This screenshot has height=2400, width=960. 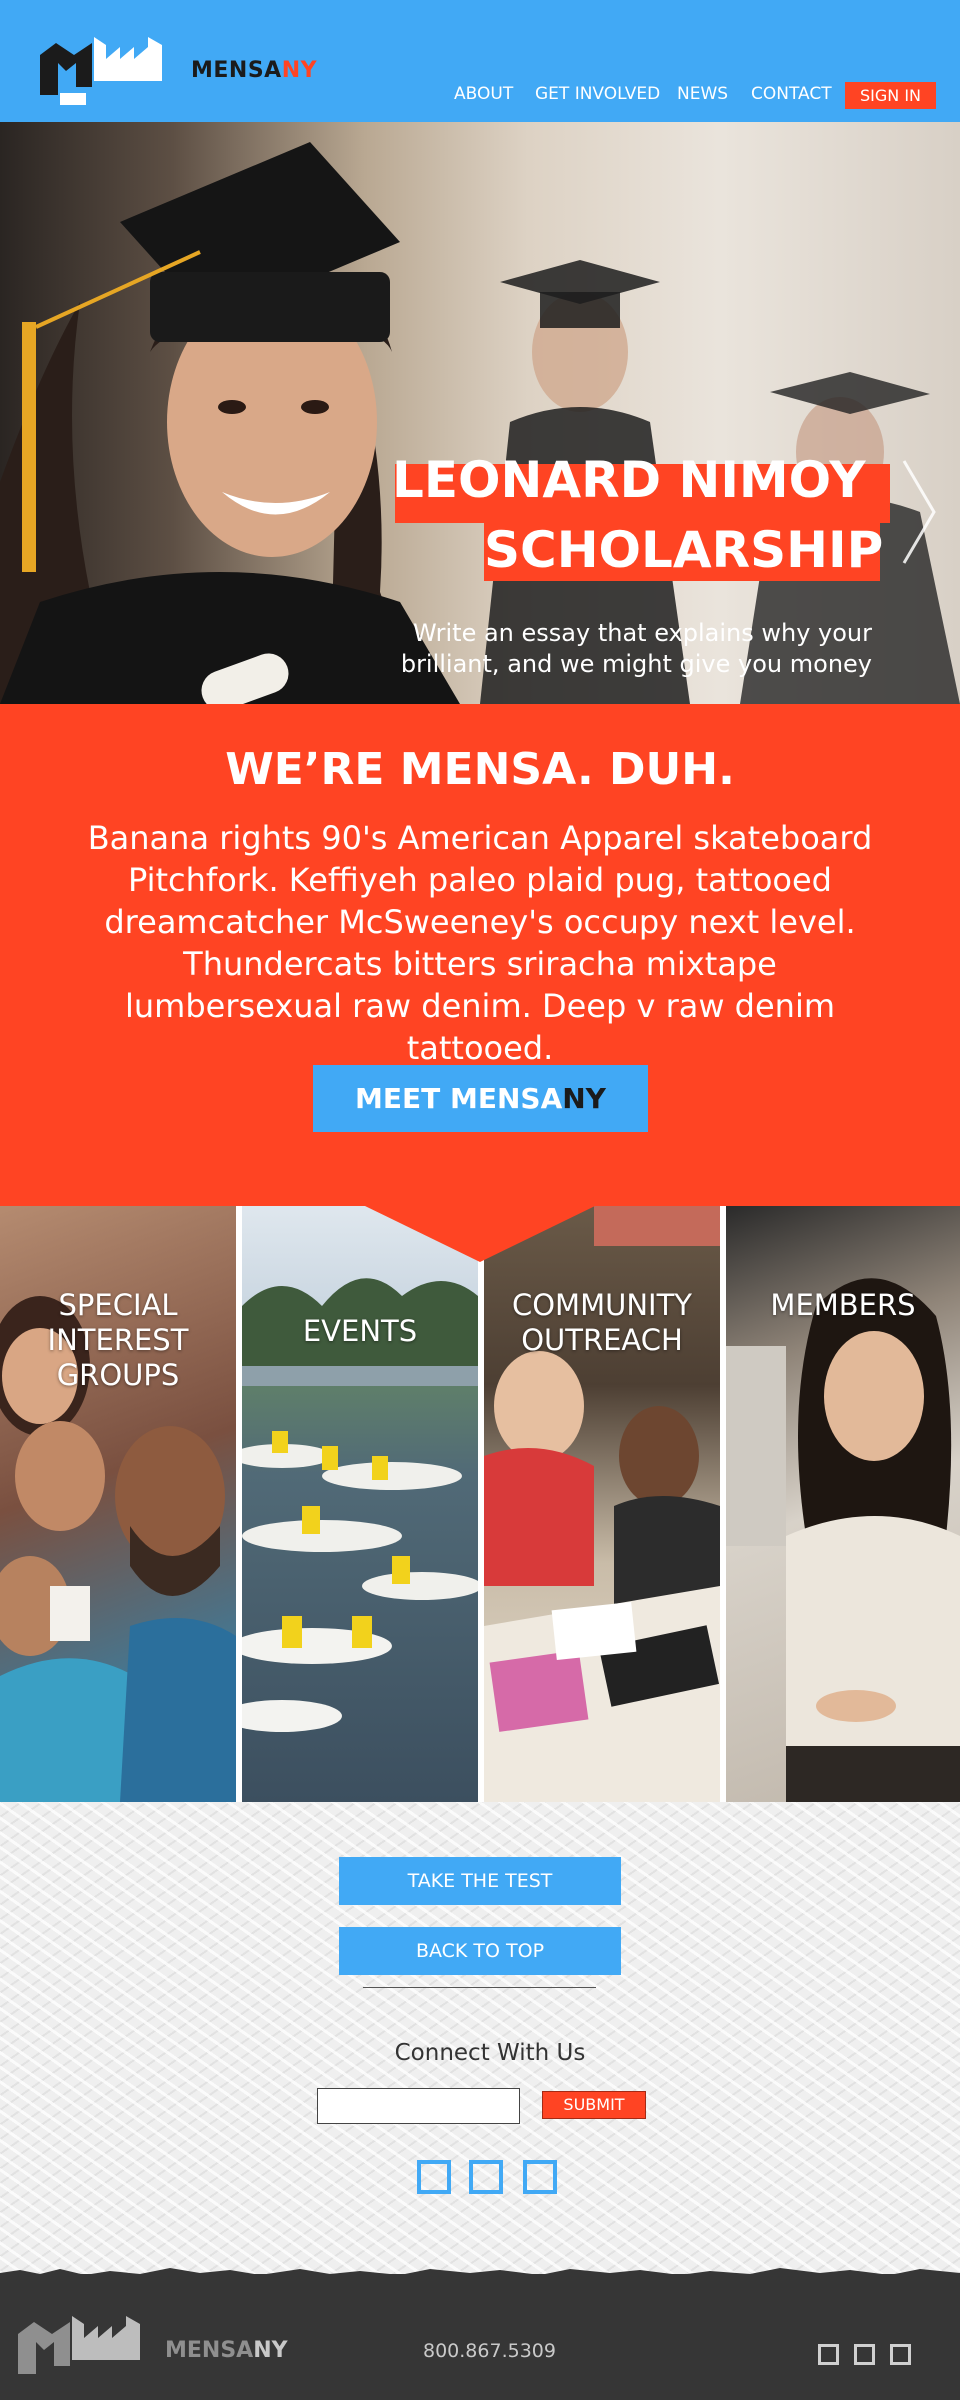 I want to click on tile-events: EVENTS, so click(x=360, y=1504).